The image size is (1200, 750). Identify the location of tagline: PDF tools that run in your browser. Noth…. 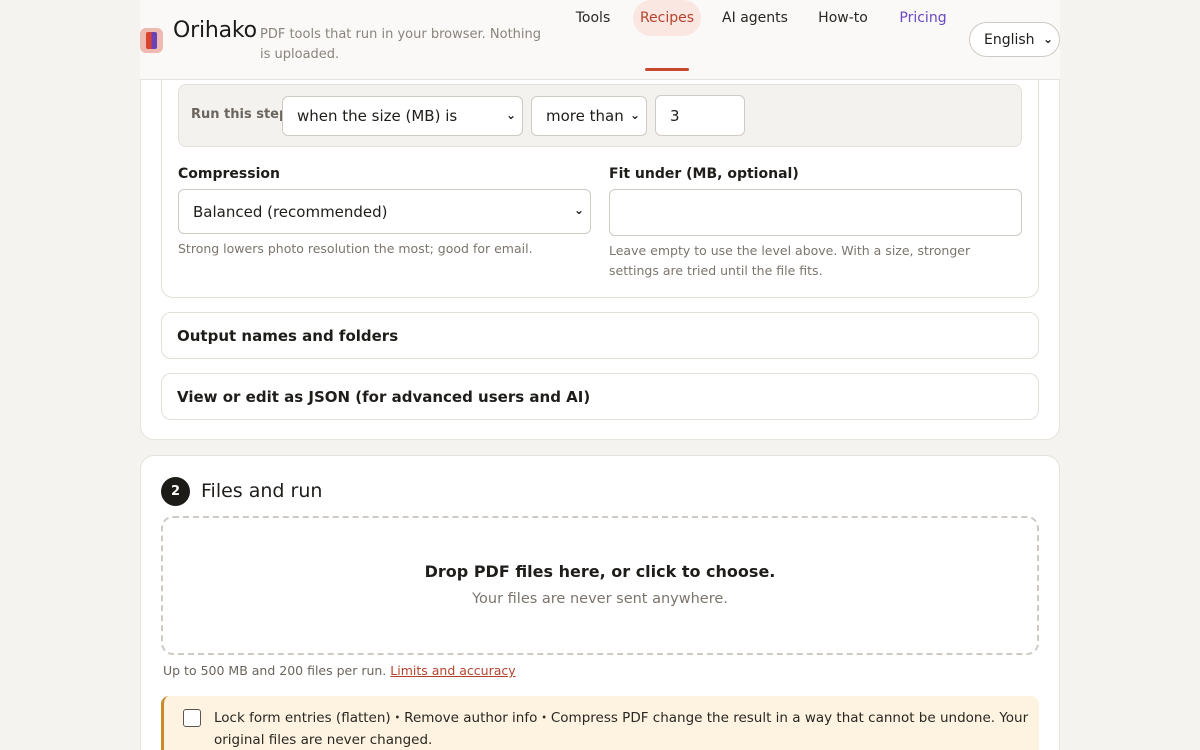
(401, 44).